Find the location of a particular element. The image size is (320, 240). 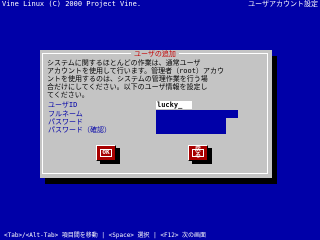

password-row: パスワード is located at coordinates (158, 122).